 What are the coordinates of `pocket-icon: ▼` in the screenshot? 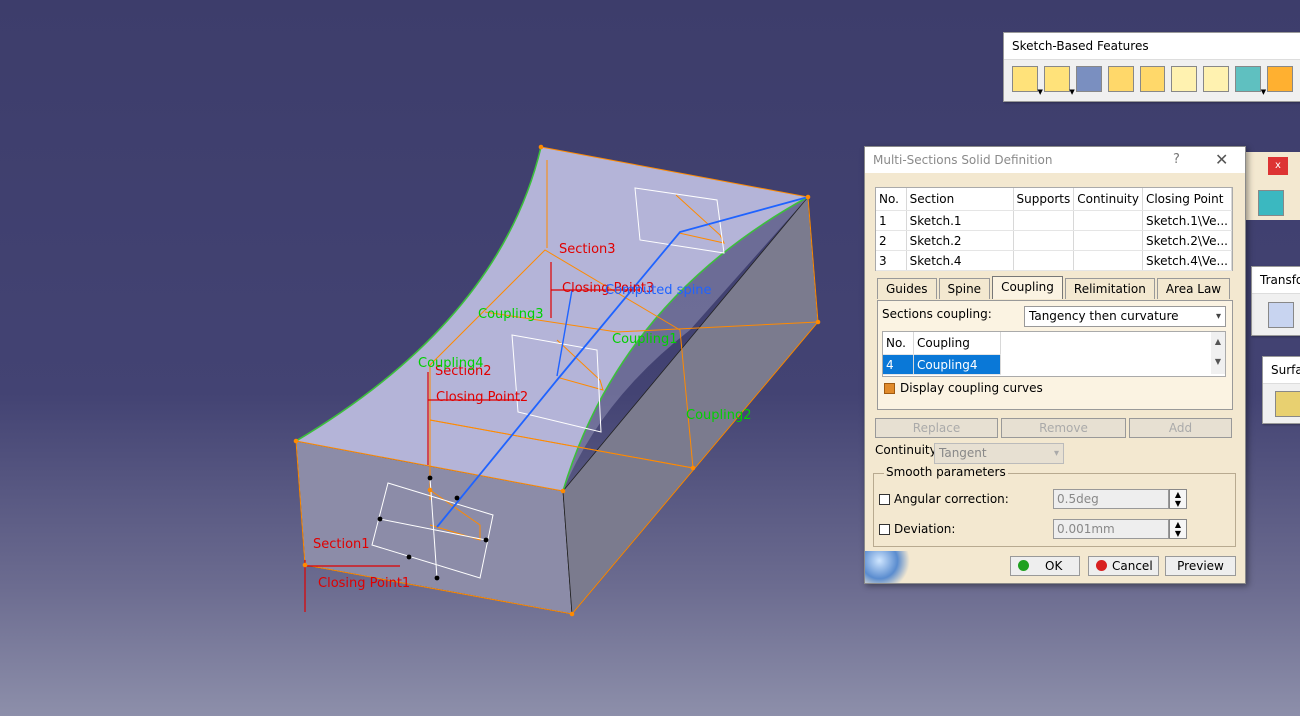 It's located at (1059, 81).